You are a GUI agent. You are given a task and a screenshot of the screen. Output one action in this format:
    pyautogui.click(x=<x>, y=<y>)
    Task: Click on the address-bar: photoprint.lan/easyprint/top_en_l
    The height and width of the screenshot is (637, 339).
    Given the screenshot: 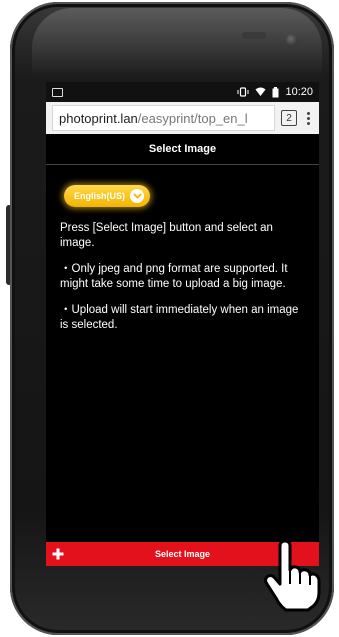 What is the action you would take?
    pyautogui.click(x=163, y=118)
    